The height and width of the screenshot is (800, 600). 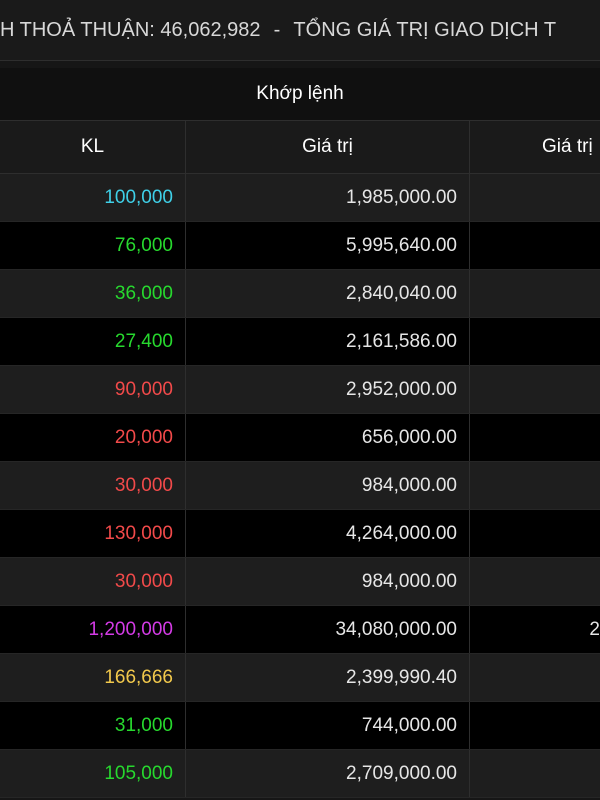 What do you see at coordinates (535, 147) in the screenshot?
I see `column-header-value-2: Giá trị` at bounding box center [535, 147].